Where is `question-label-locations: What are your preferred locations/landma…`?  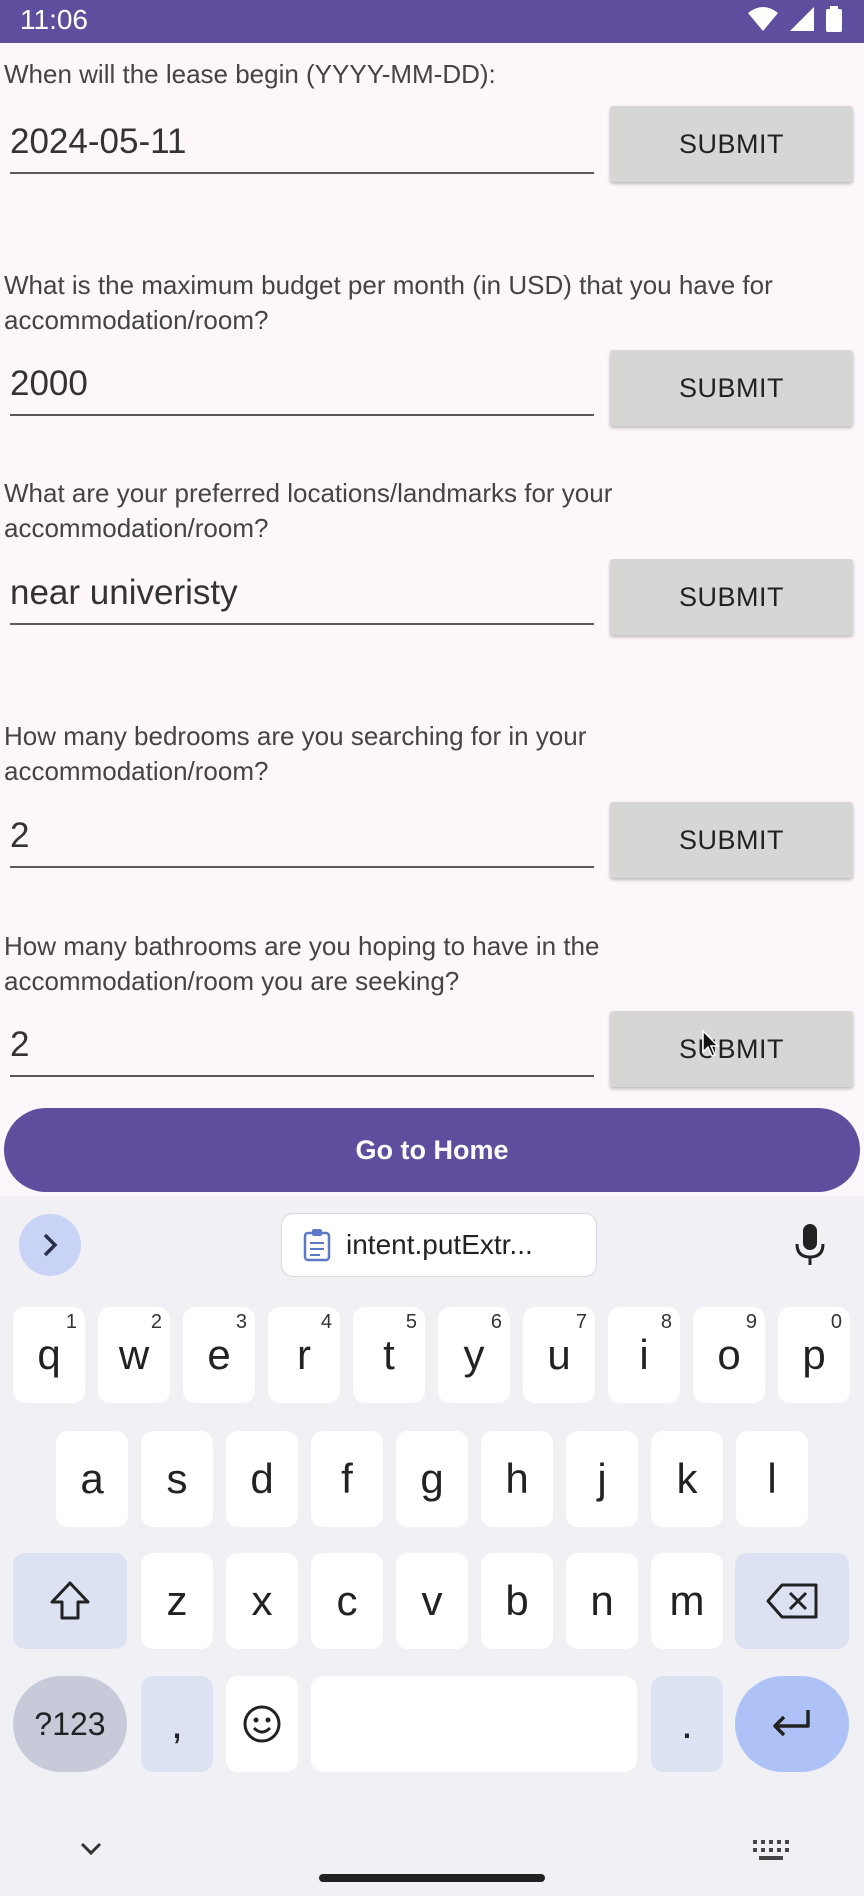 question-label-locations: What are your preferred locations/landma… is located at coordinates (308, 510).